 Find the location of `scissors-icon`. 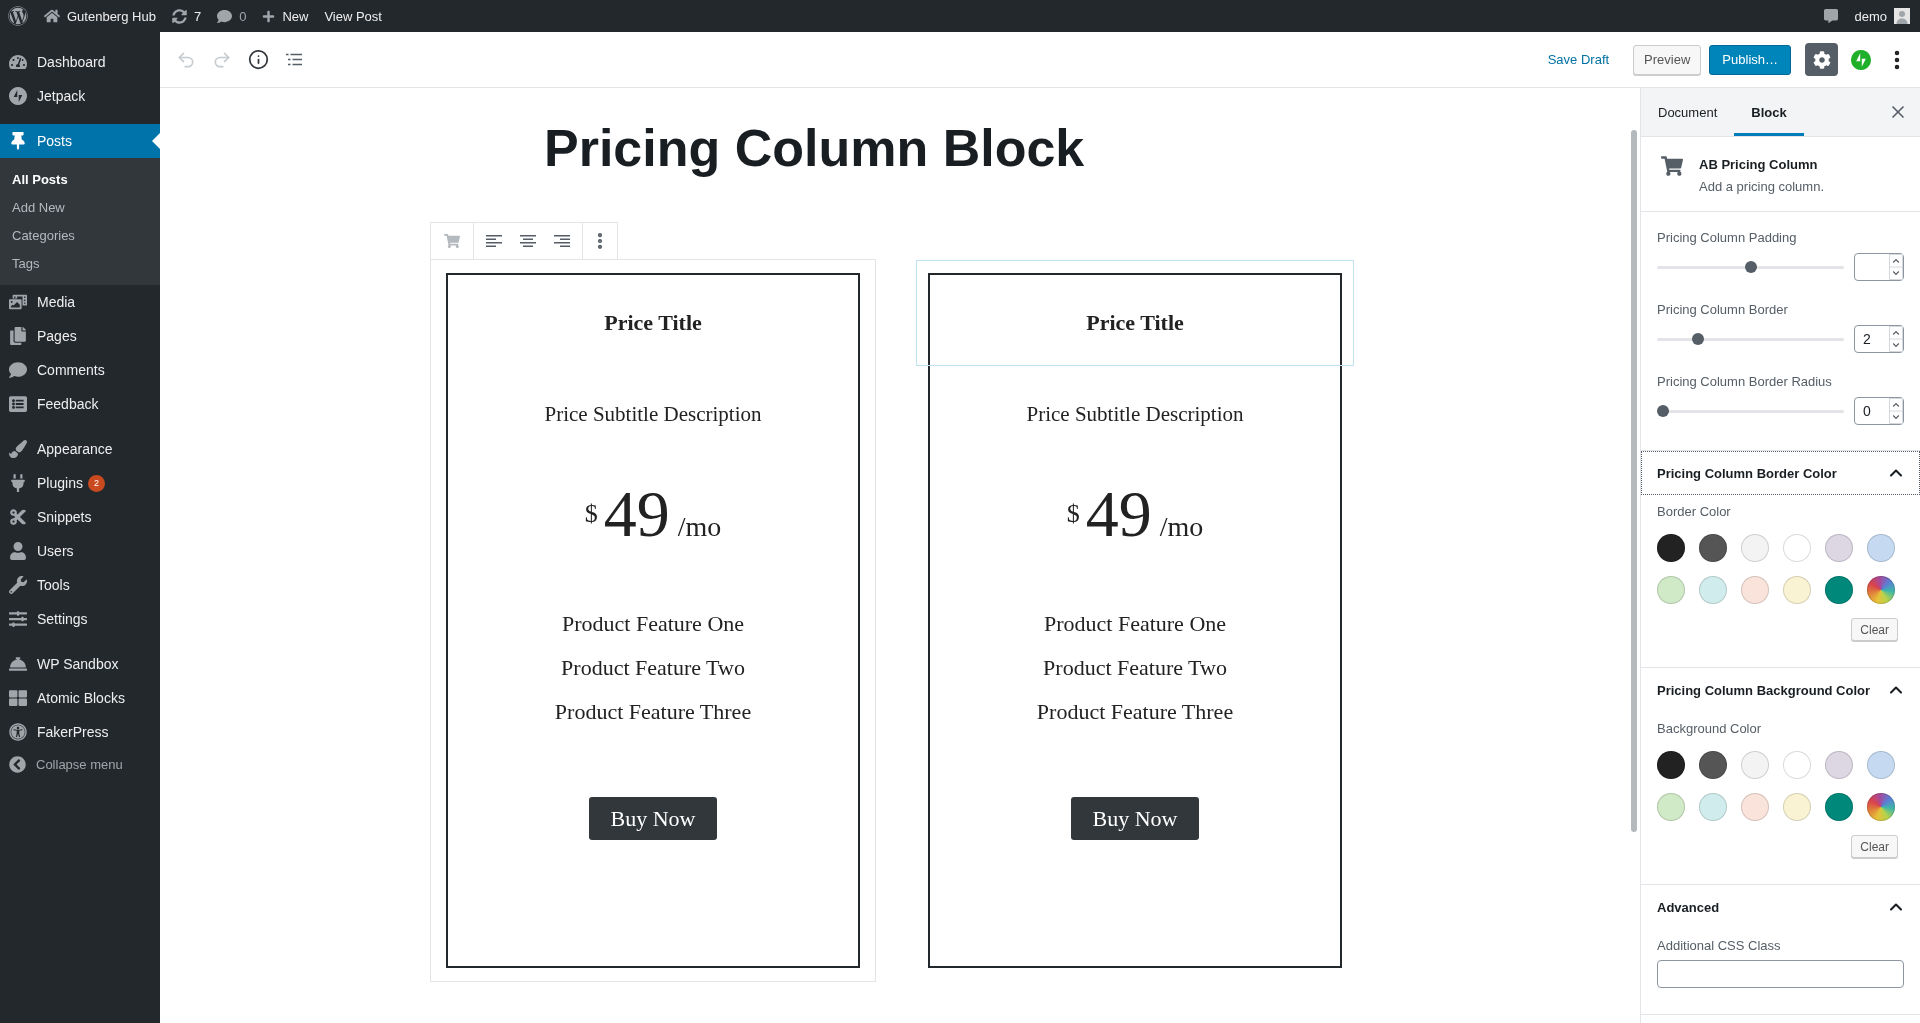

scissors-icon is located at coordinates (18, 517).